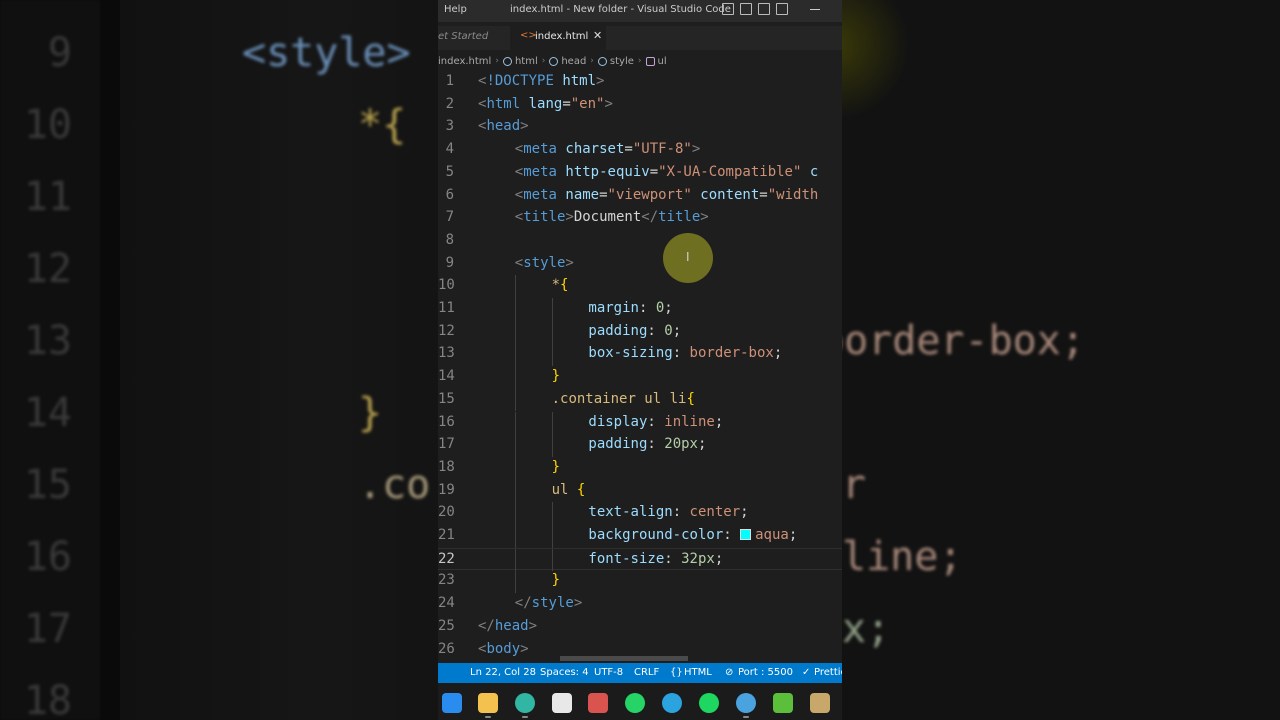  Describe the element at coordinates (640, 105) in the screenshot. I see `code-line: 2 <html lang="en">` at that location.